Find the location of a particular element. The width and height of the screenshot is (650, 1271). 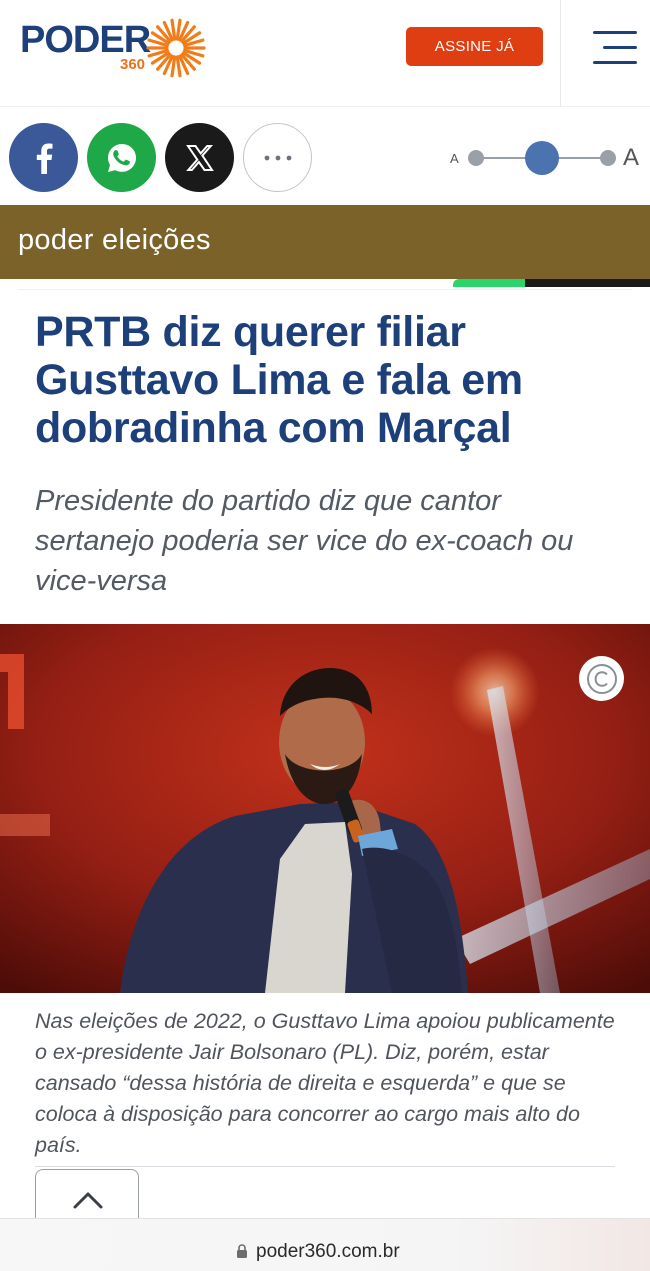

x-share-button is located at coordinates (199, 157).